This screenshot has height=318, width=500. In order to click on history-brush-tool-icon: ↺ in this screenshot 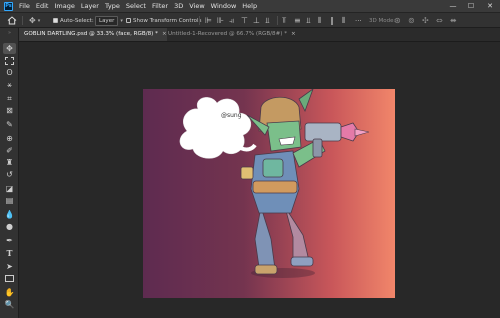, I will do `click(9, 174)`.